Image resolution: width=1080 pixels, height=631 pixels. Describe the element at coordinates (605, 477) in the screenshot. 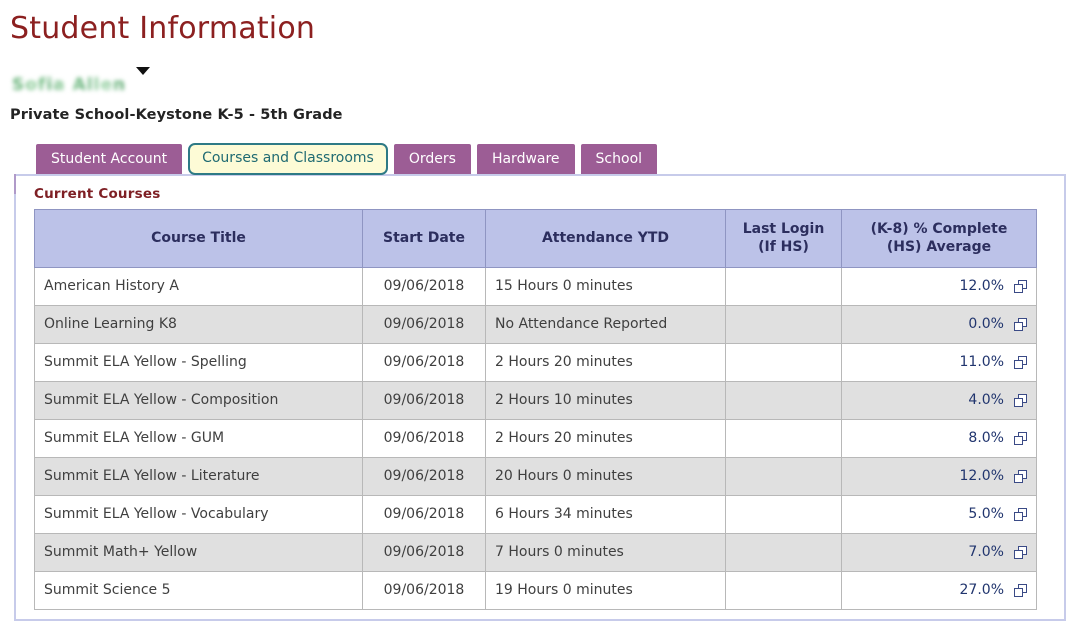

I see `cell-attendance: 20 Hours 0 minutes` at that location.